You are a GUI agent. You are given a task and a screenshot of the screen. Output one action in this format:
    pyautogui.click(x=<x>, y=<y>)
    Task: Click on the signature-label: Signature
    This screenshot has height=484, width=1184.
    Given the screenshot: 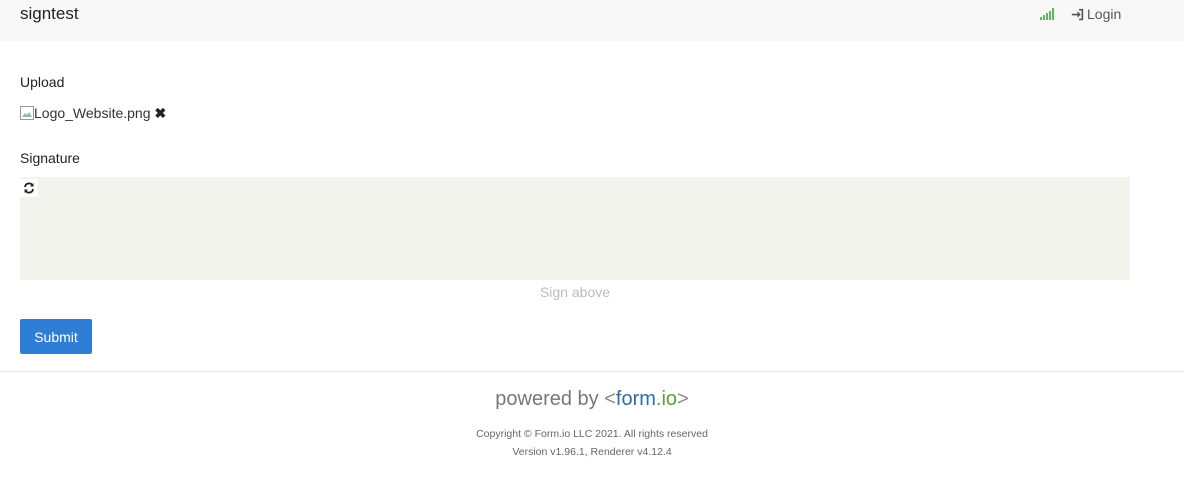 What is the action you would take?
    pyautogui.click(x=50, y=158)
    